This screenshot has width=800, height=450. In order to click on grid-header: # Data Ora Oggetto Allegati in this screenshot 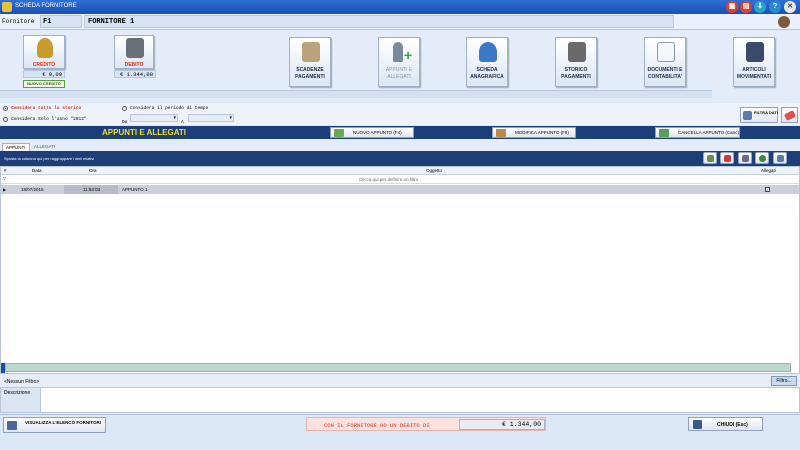, I will do `click(400, 171)`.